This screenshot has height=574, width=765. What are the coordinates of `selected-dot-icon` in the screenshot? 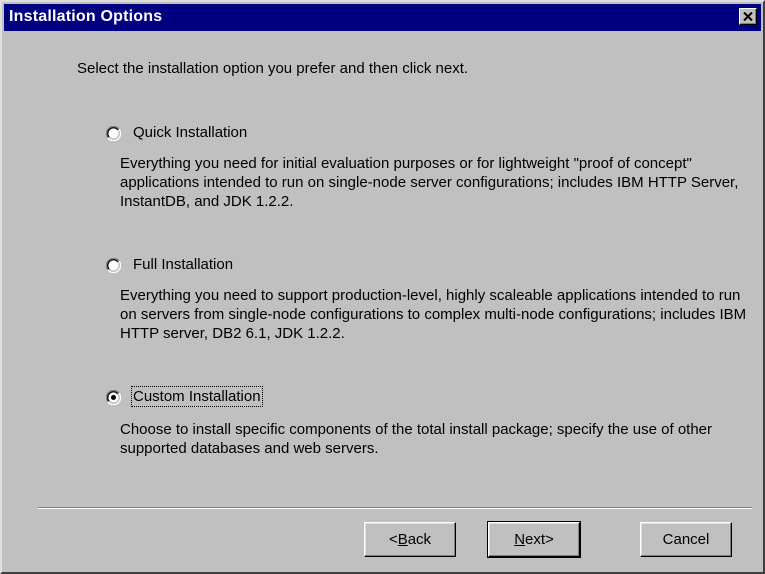 It's located at (113, 397).